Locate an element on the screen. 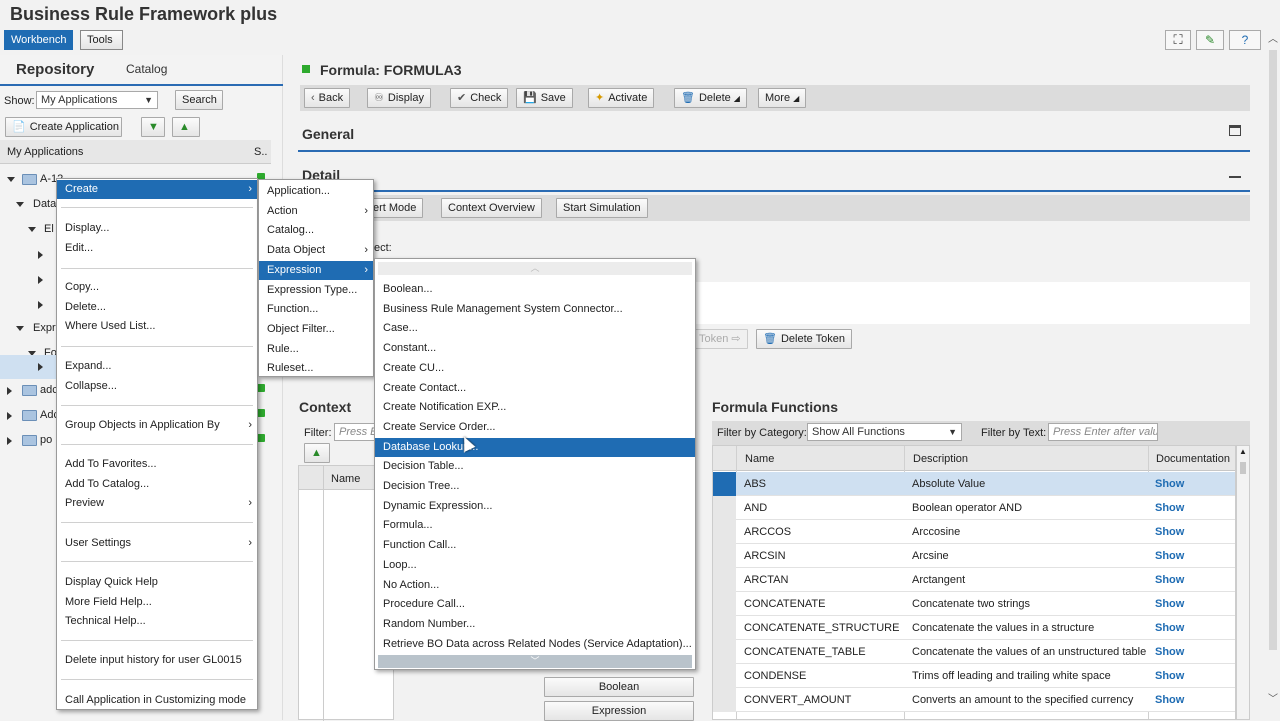 This screenshot has height=721, width=1280. tree-item-formula3-selected is located at coordinates (30, 367).